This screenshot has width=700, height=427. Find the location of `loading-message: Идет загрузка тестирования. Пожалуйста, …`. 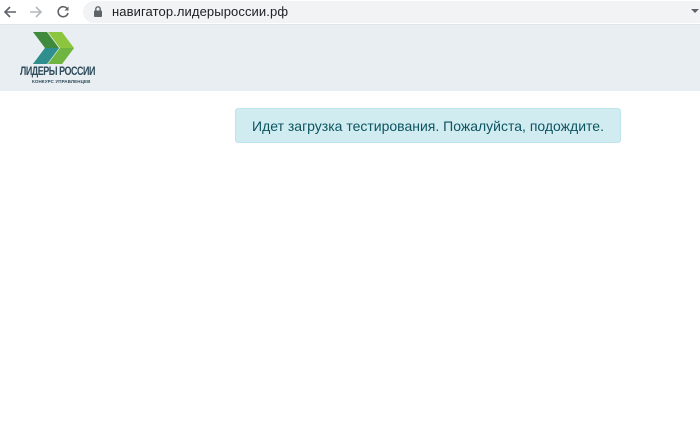

loading-message: Идет загрузка тестирования. Пожалуйста, … is located at coordinates (428, 125).